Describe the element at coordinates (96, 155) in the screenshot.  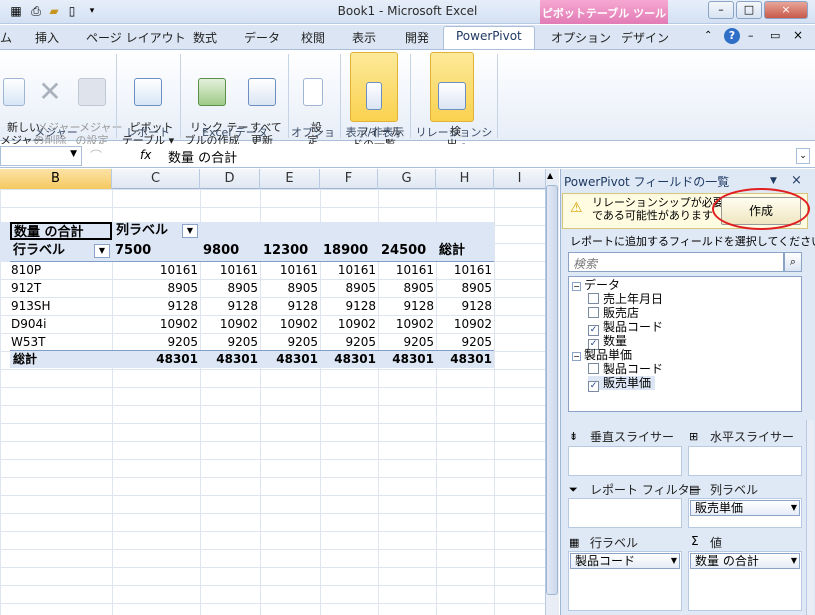
I see `formula-bar-splitter-icon: ⌒` at that location.